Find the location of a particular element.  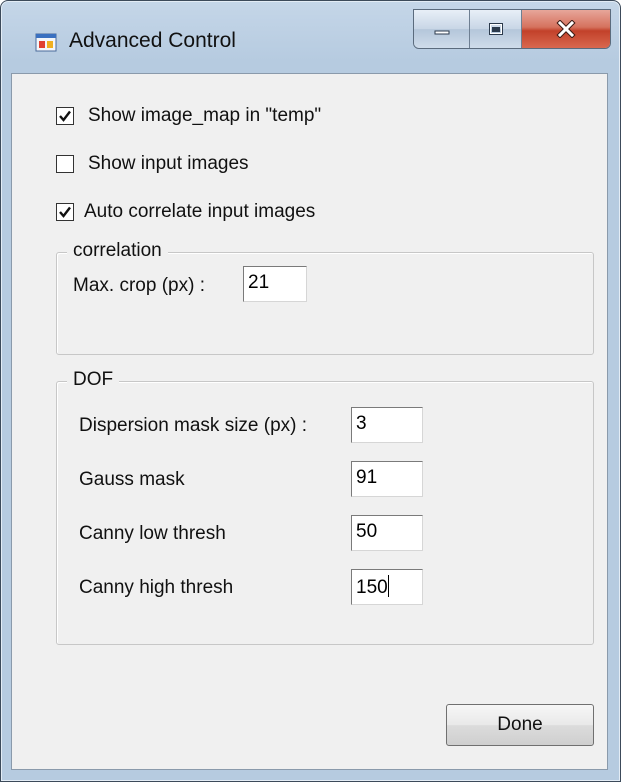

gauss-mask-input: 91 is located at coordinates (387, 479).